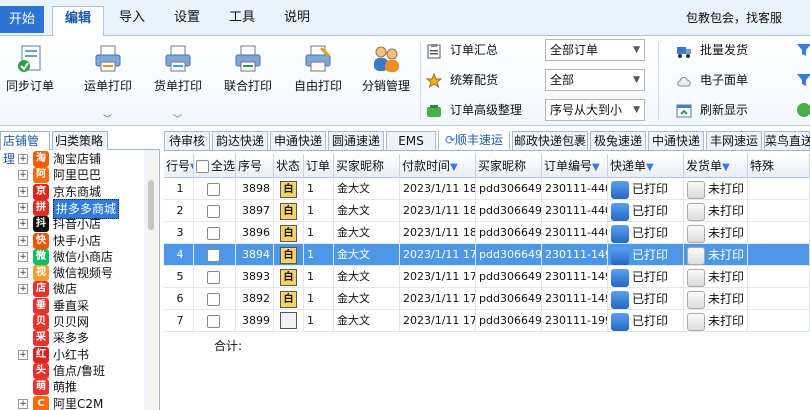 Image resolution: width=810 pixels, height=410 pixels. I want to click on column-header: 全选, so click(215, 166).